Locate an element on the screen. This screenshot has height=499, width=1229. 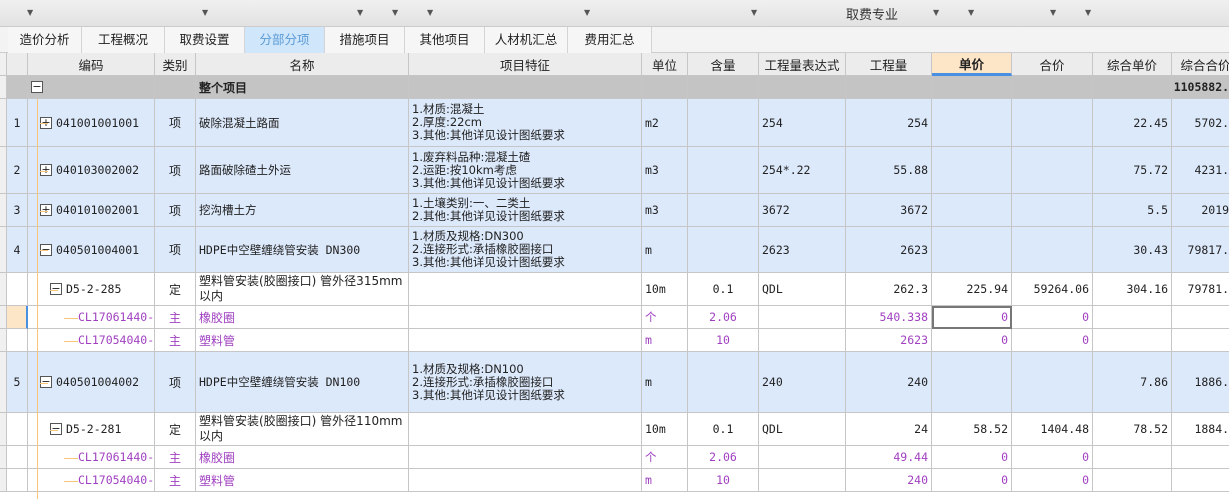
cell-features: 1.废弃料品种:混凝土碴 2.运距:按10km考虑 3.其他:其他详见设计图纸要求 is located at coordinates (525, 170).